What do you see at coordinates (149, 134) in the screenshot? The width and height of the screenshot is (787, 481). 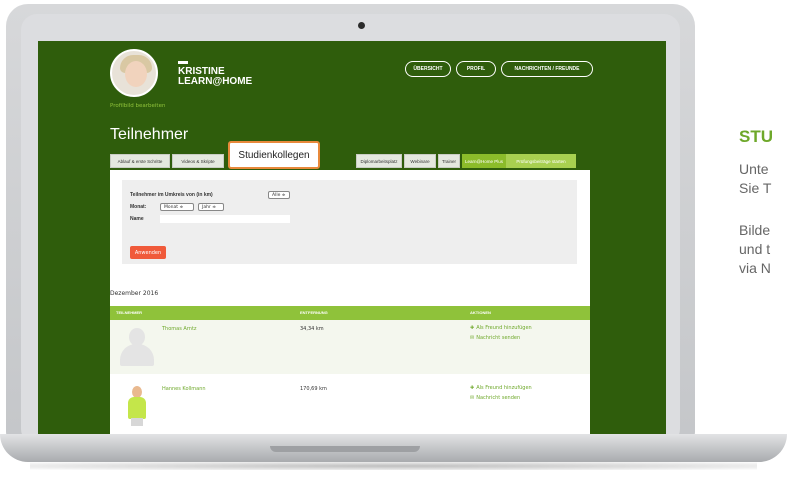 I see `page-title: Teilnehmer` at bounding box center [149, 134].